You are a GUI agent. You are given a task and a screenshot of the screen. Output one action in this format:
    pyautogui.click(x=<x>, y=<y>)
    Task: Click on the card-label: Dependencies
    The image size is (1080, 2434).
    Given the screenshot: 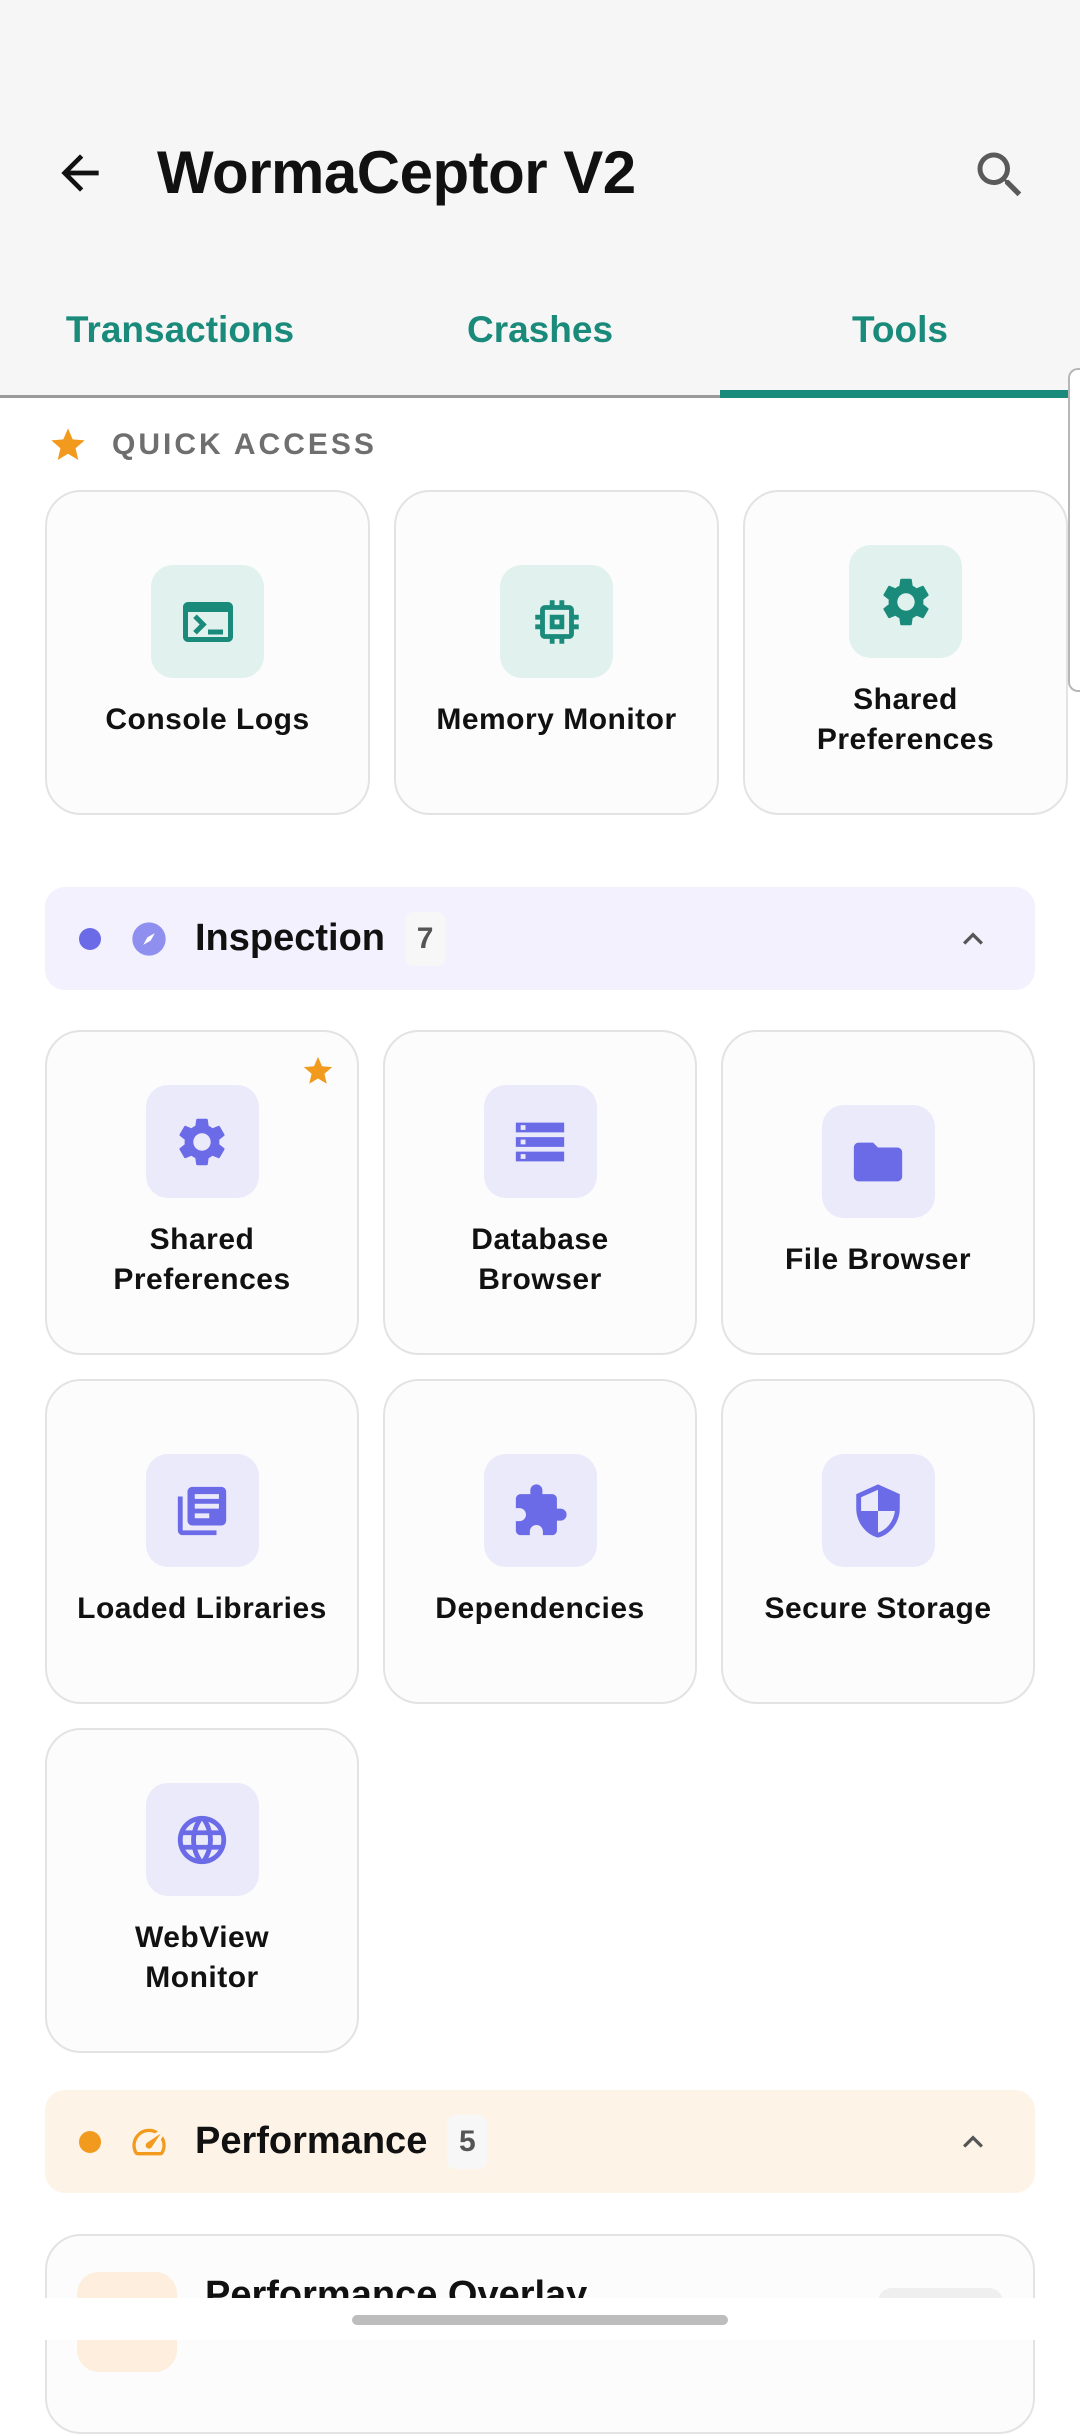 What is the action you would take?
    pyautogui.click(x=540, y=1608)
    